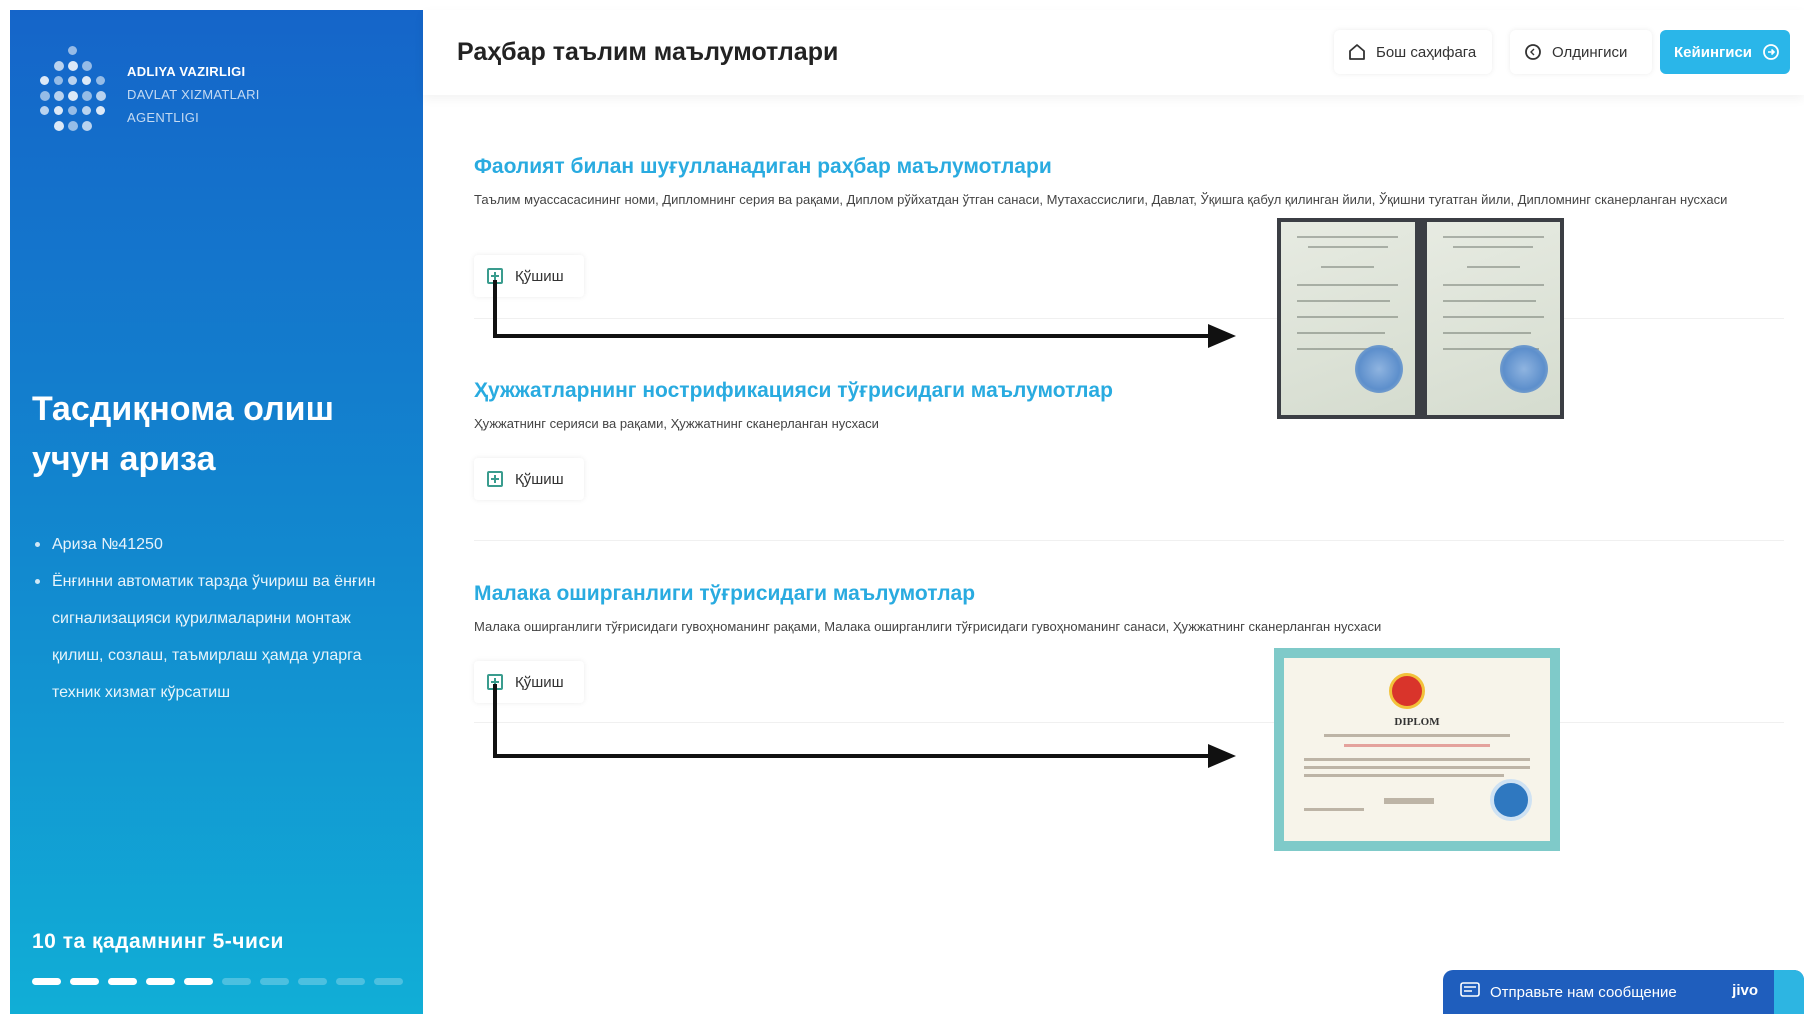  I want to click on seal-icon, so click(1511, 800).